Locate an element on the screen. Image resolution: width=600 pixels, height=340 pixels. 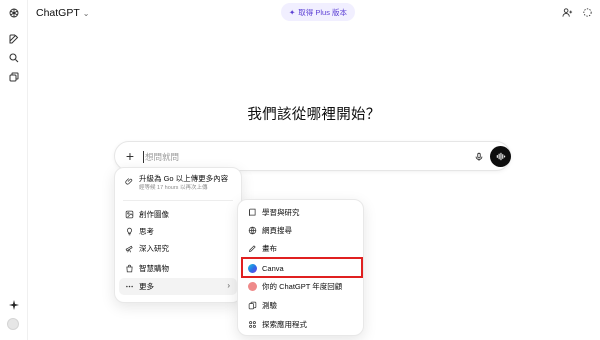
menu-item-deep-research: 深入研究 is located at coordinates (178, 248).